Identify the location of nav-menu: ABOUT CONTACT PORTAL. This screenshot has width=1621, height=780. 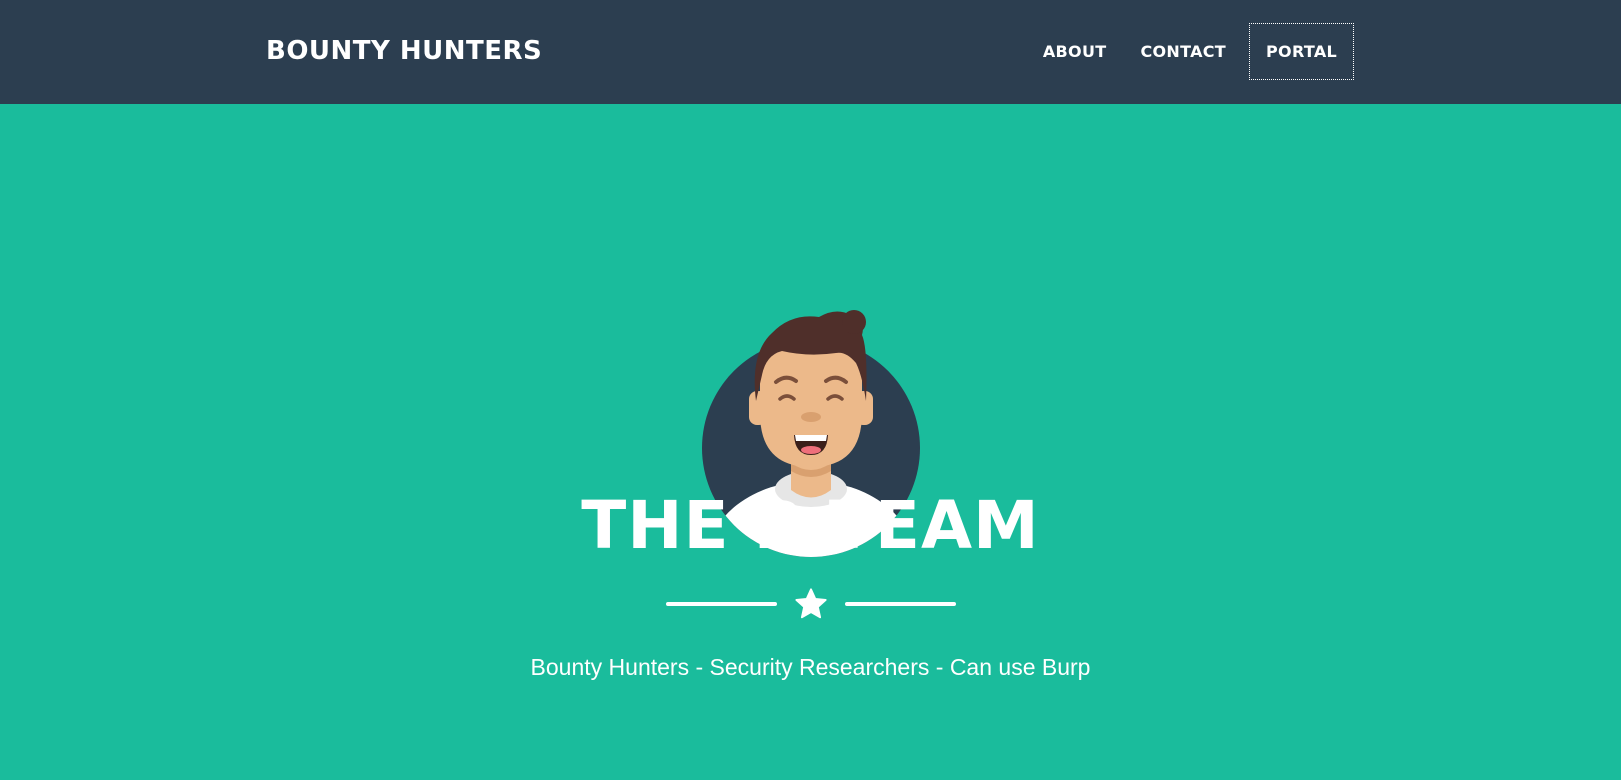
(1190, 51).